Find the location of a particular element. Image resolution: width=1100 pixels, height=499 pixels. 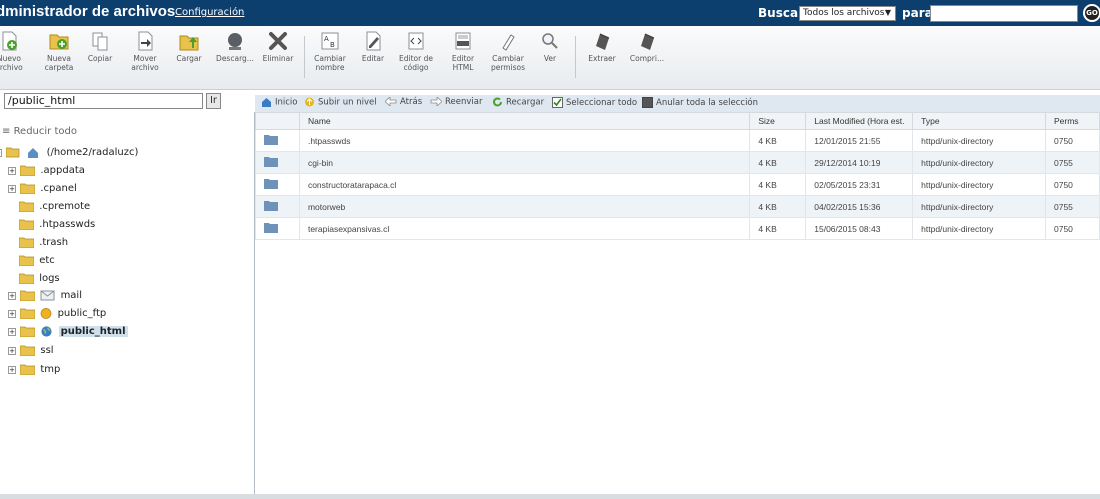

tree-item-cpanel: + .cpanel is located at coordinates (42, 191).